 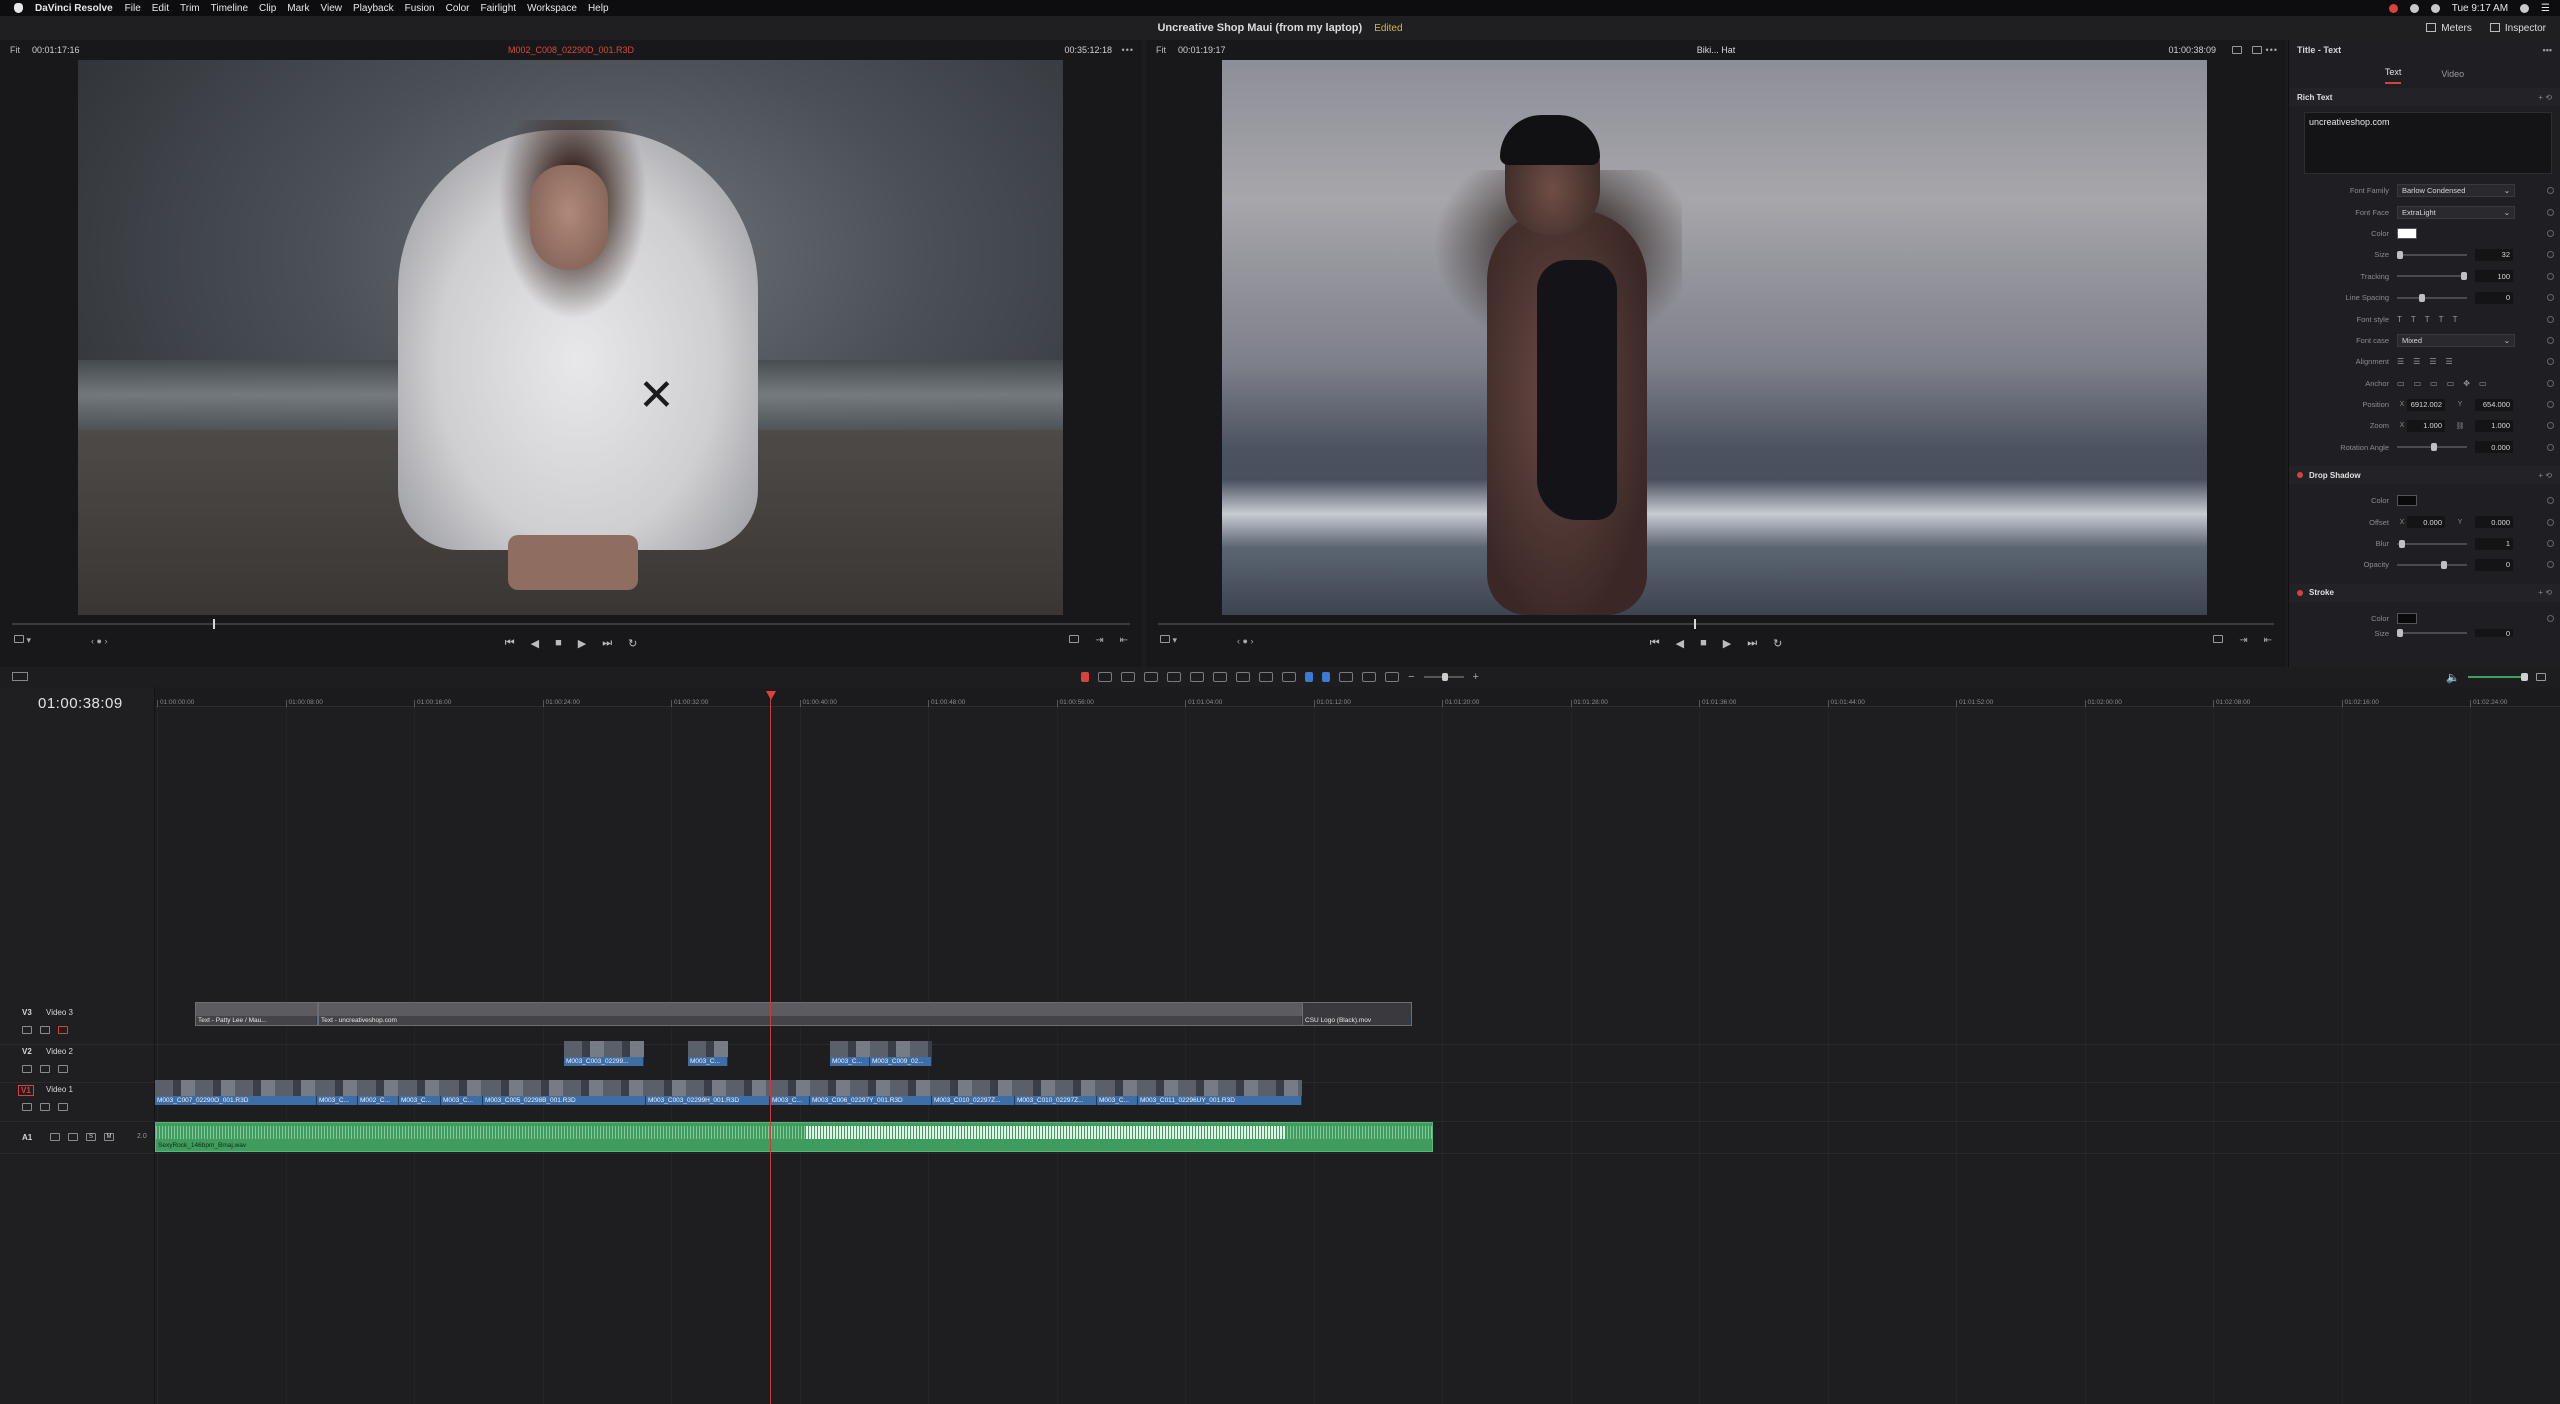 What do you see at coordinates (45, 1107) in the screenshot?
I see `v1-auto-select-icon` at bounding box center [45, 1107].